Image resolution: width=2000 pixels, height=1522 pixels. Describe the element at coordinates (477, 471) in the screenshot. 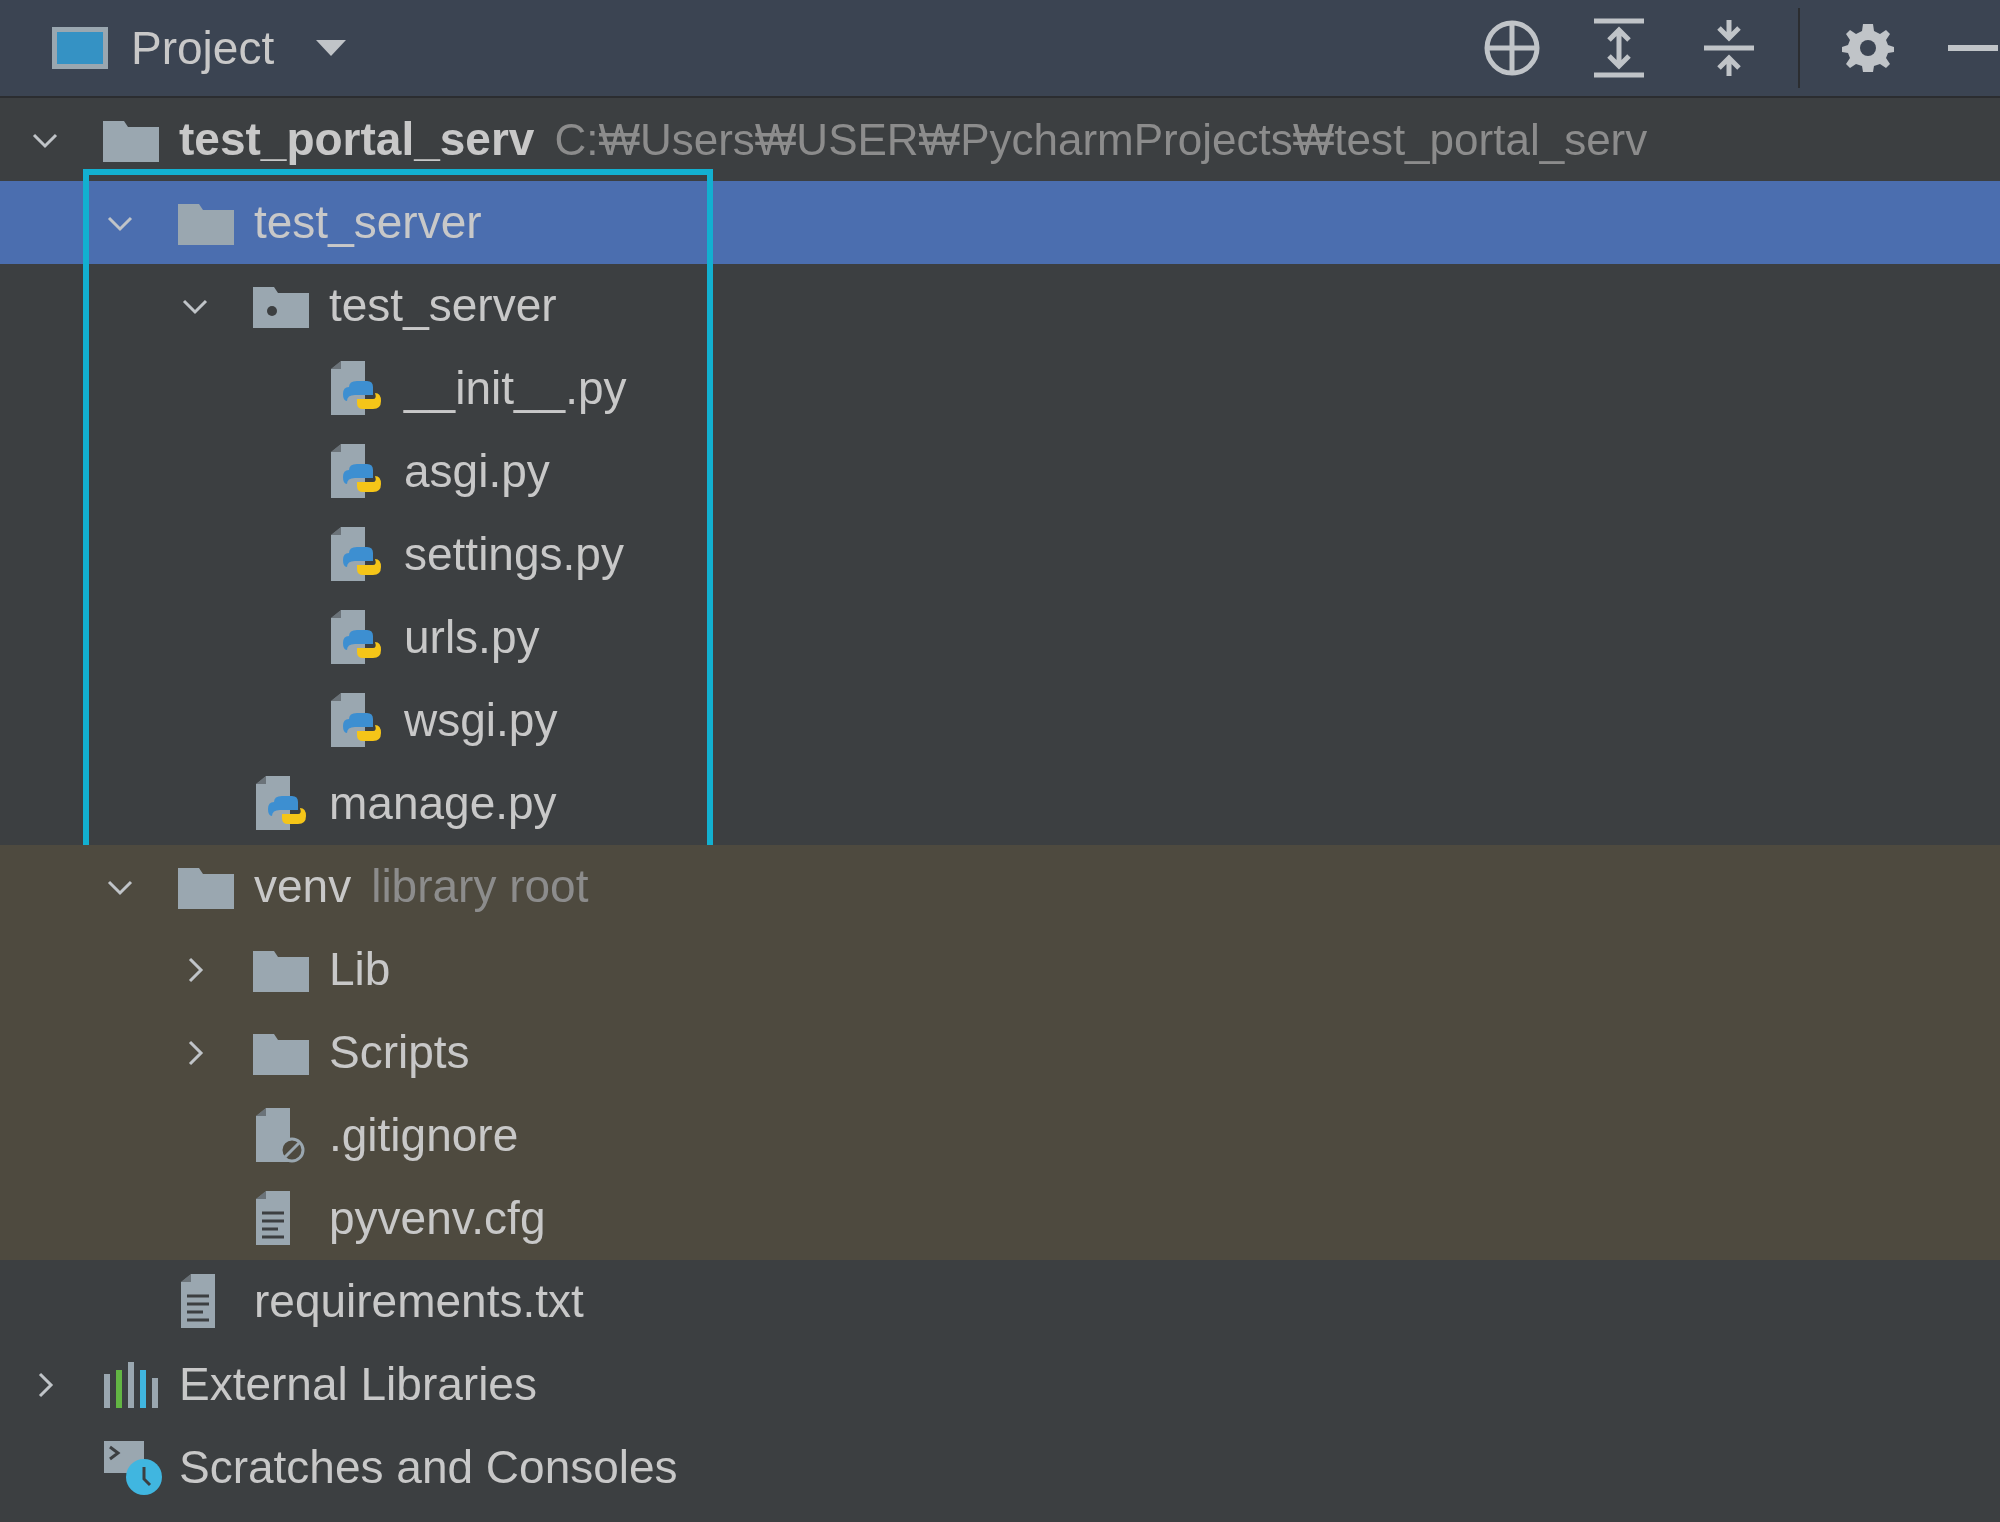

I see `item-name: asgi.py` at that location.